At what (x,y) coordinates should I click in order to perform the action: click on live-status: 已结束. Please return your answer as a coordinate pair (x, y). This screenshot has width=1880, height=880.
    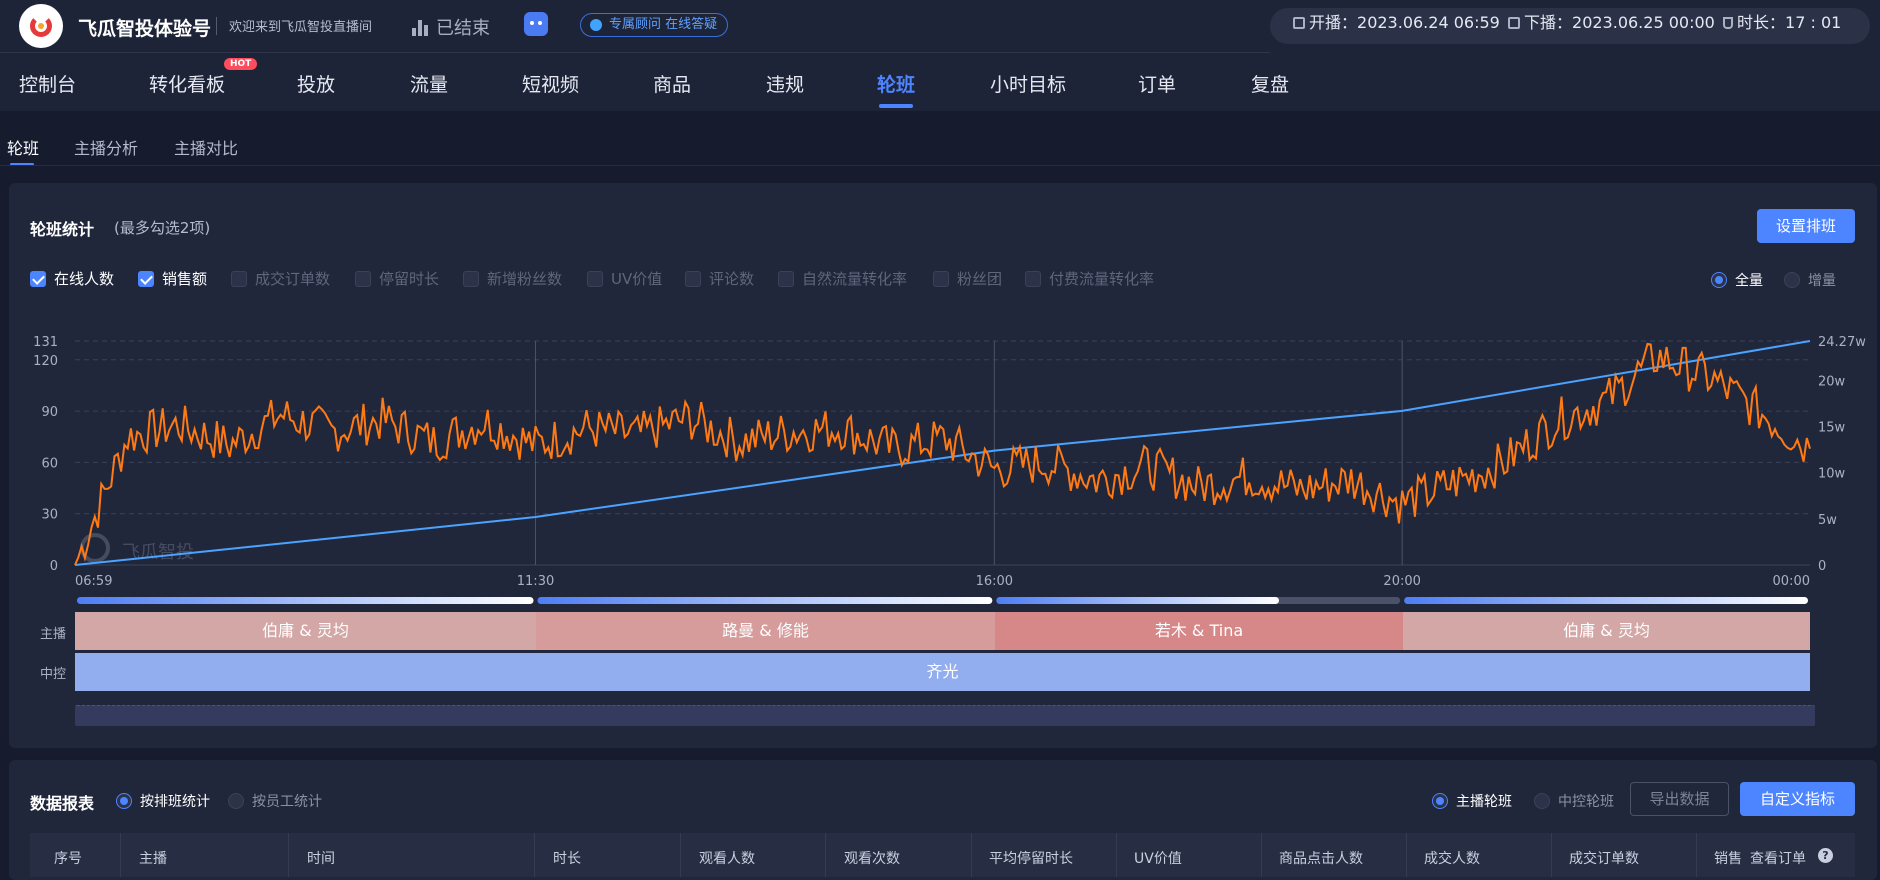
    Looking at the image, I should click on (463, 28).